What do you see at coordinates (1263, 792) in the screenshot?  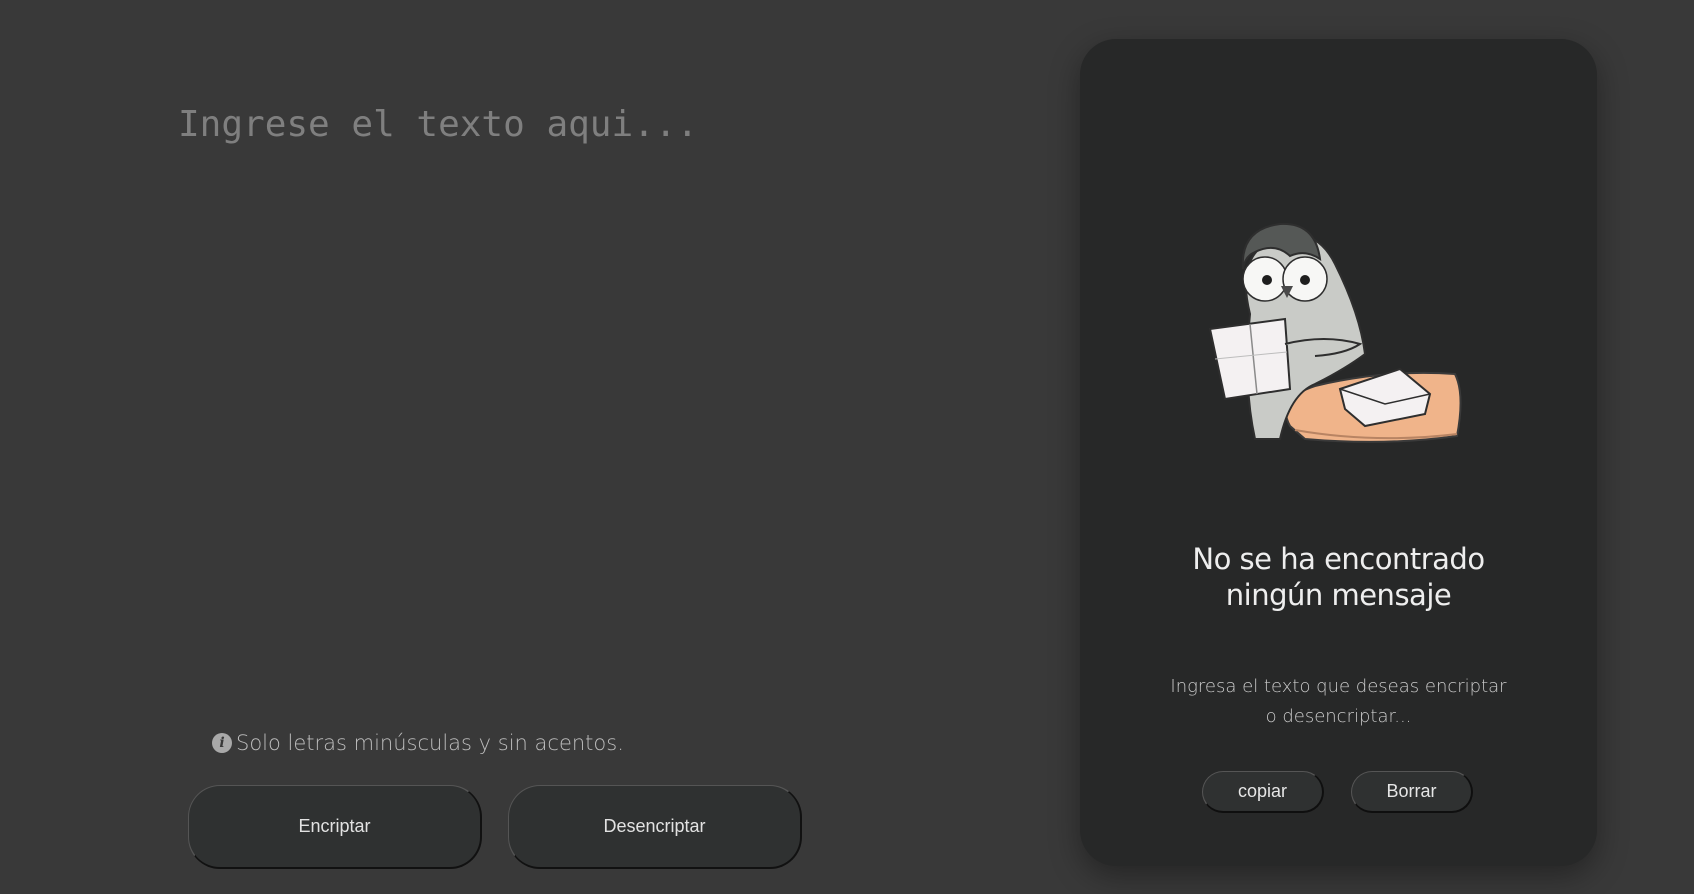 I see `copy-button: copiar` at bounding box center [1263, 792].